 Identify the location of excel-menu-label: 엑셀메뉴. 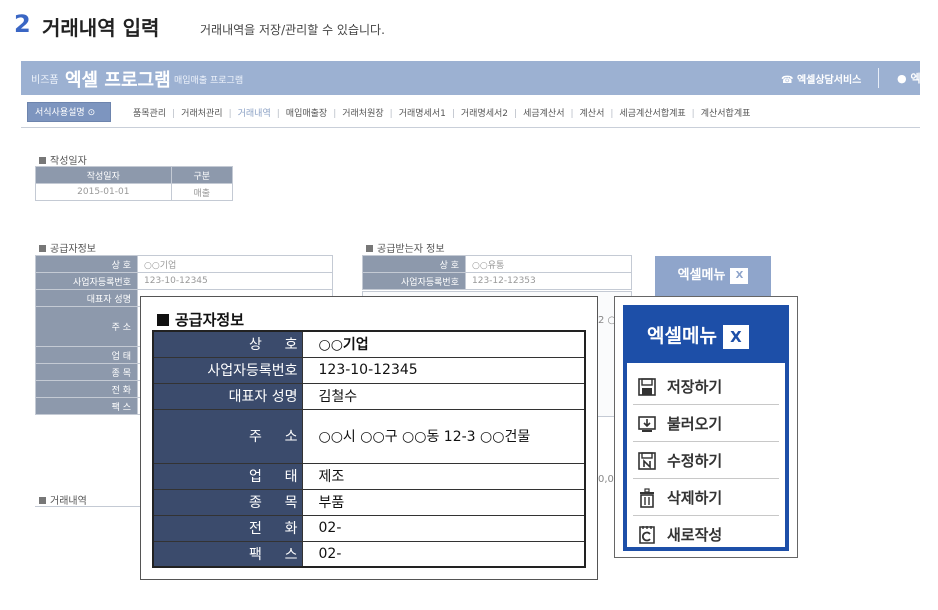
(701, 275).